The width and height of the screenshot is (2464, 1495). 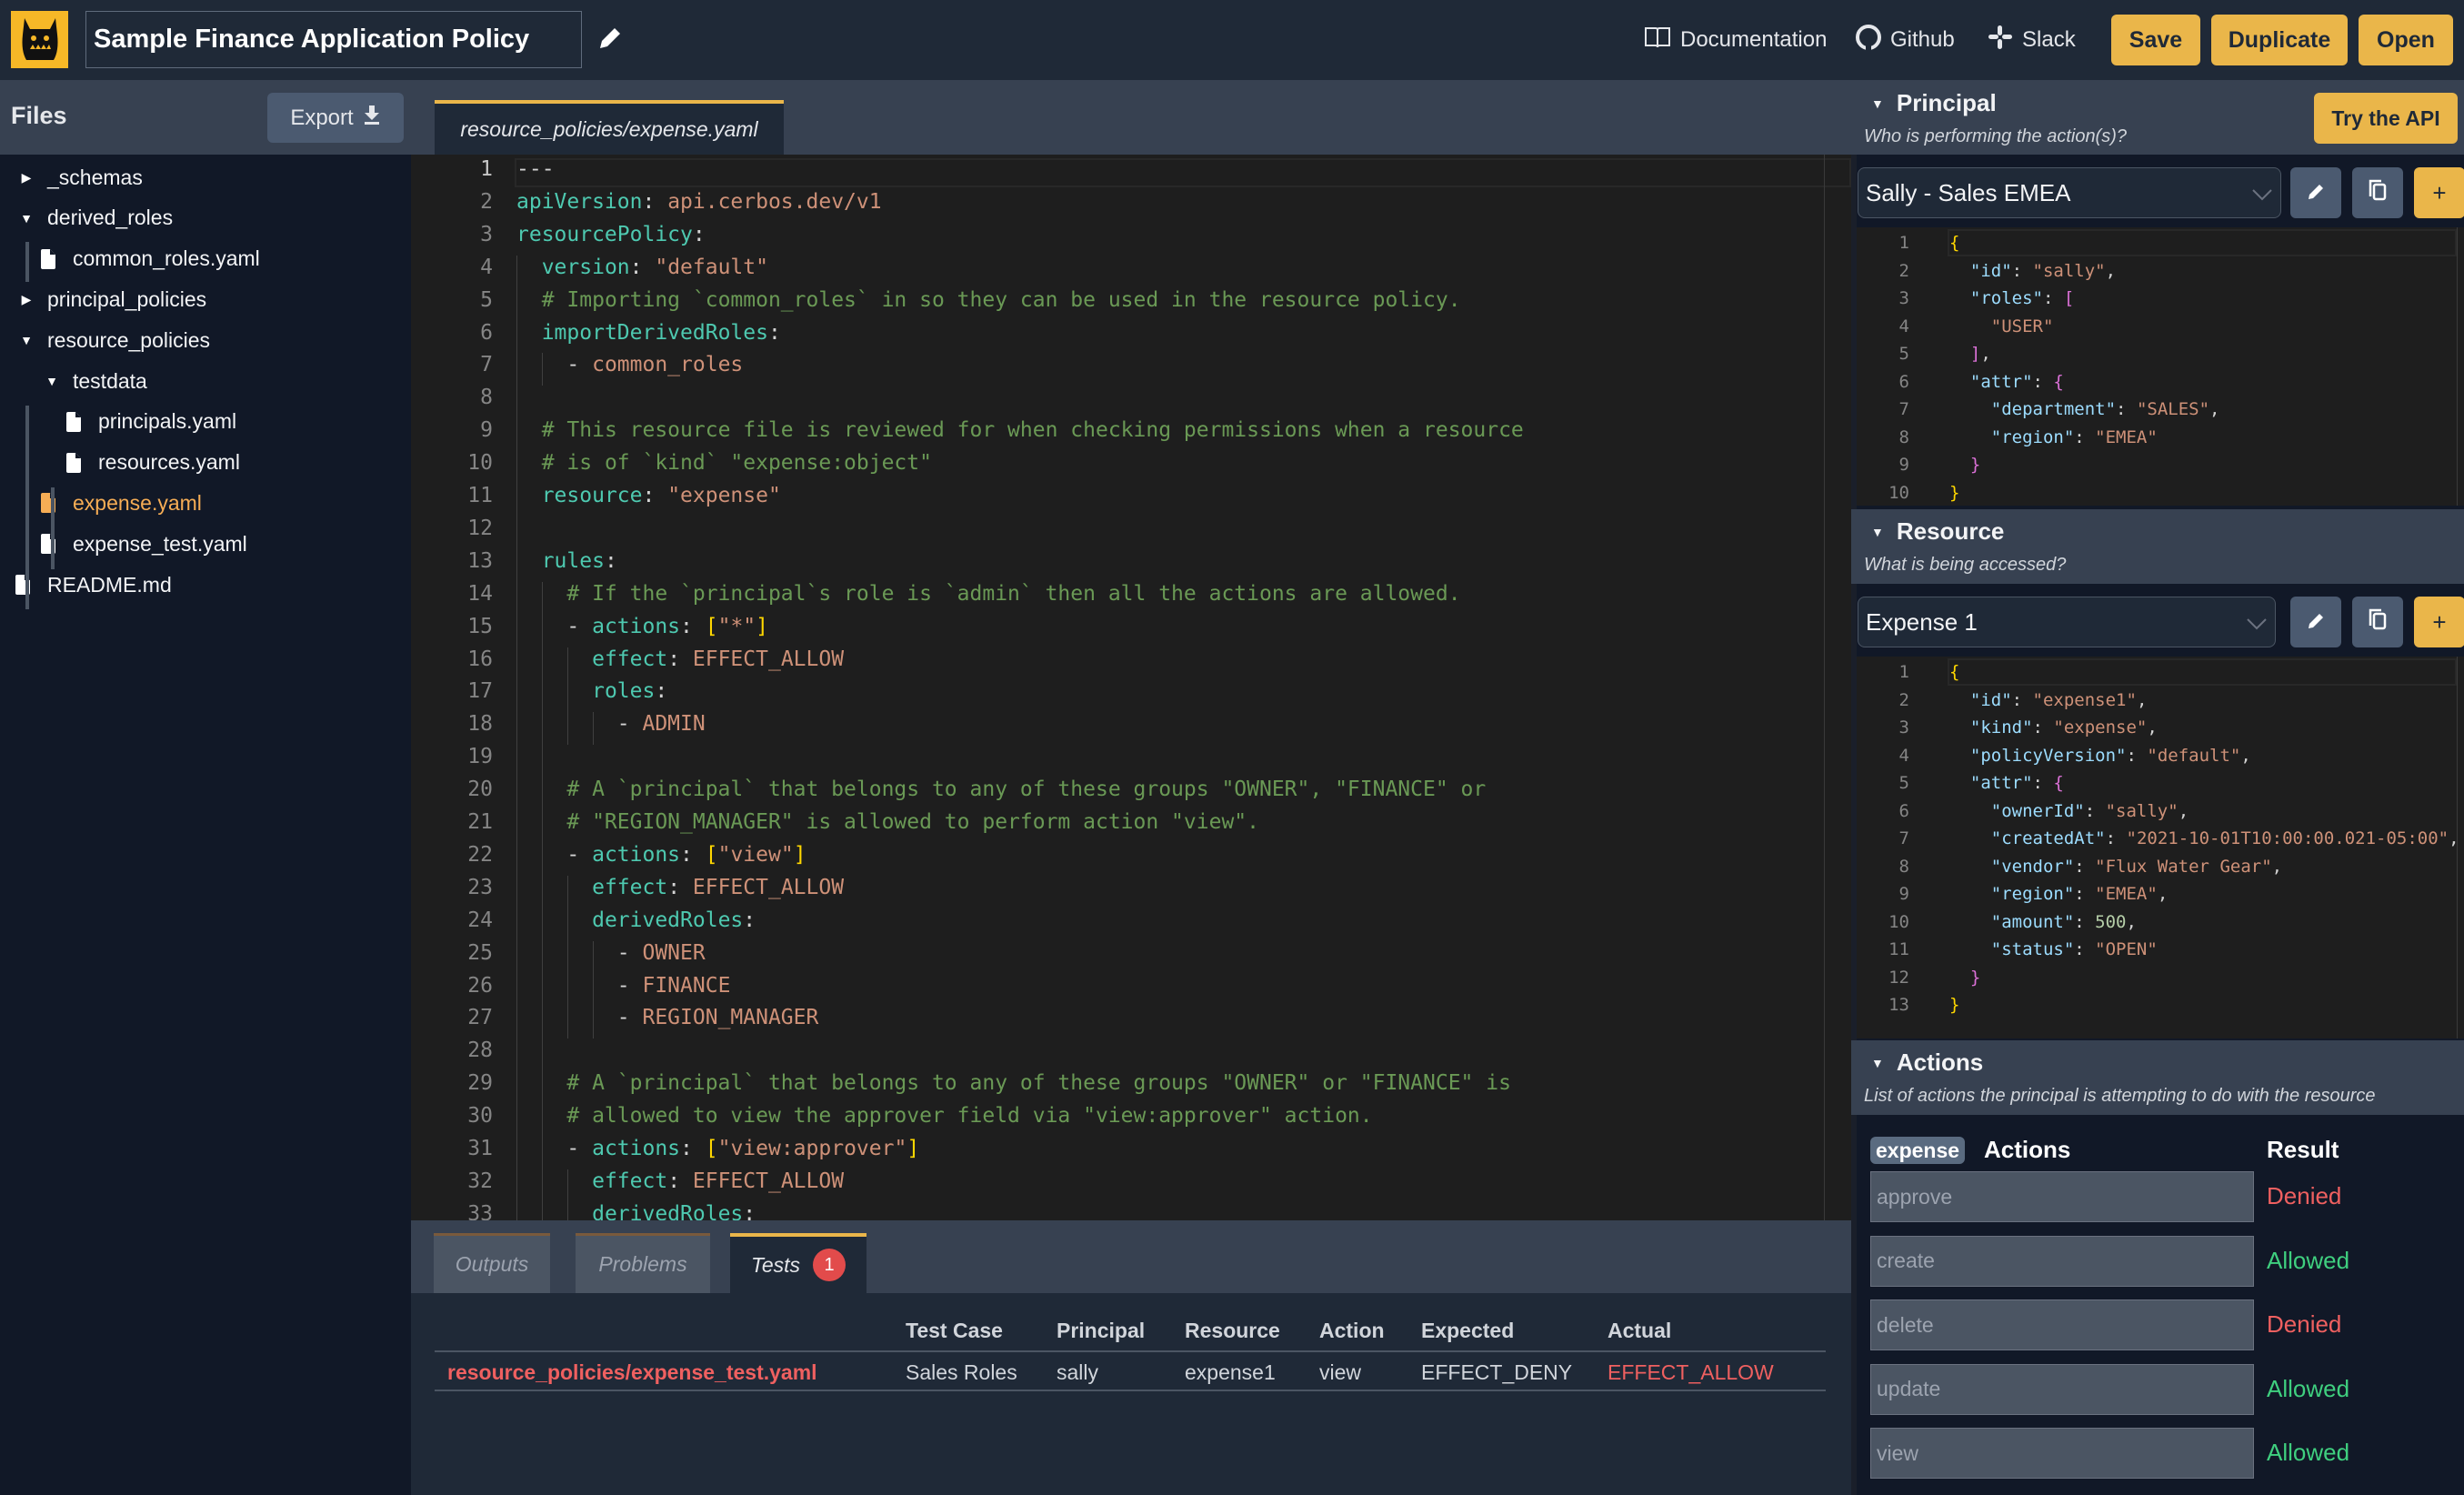 I want to click on tree-folder: ▼ derived_roles, so click(x=95, y=218).